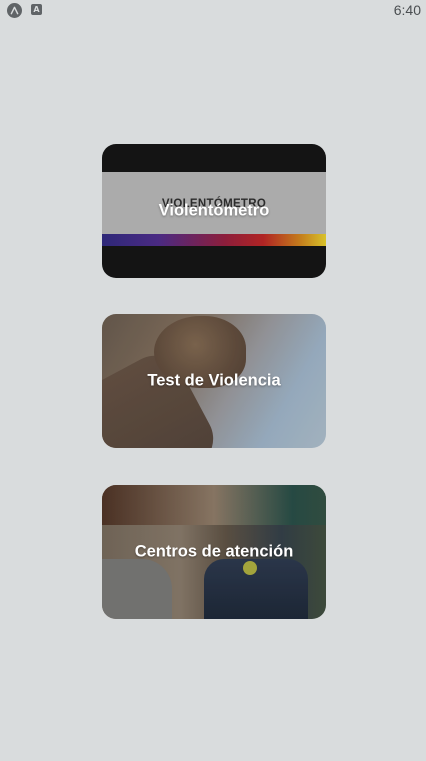  I want to click on card-label: Violentómetro, so click(214, 210).